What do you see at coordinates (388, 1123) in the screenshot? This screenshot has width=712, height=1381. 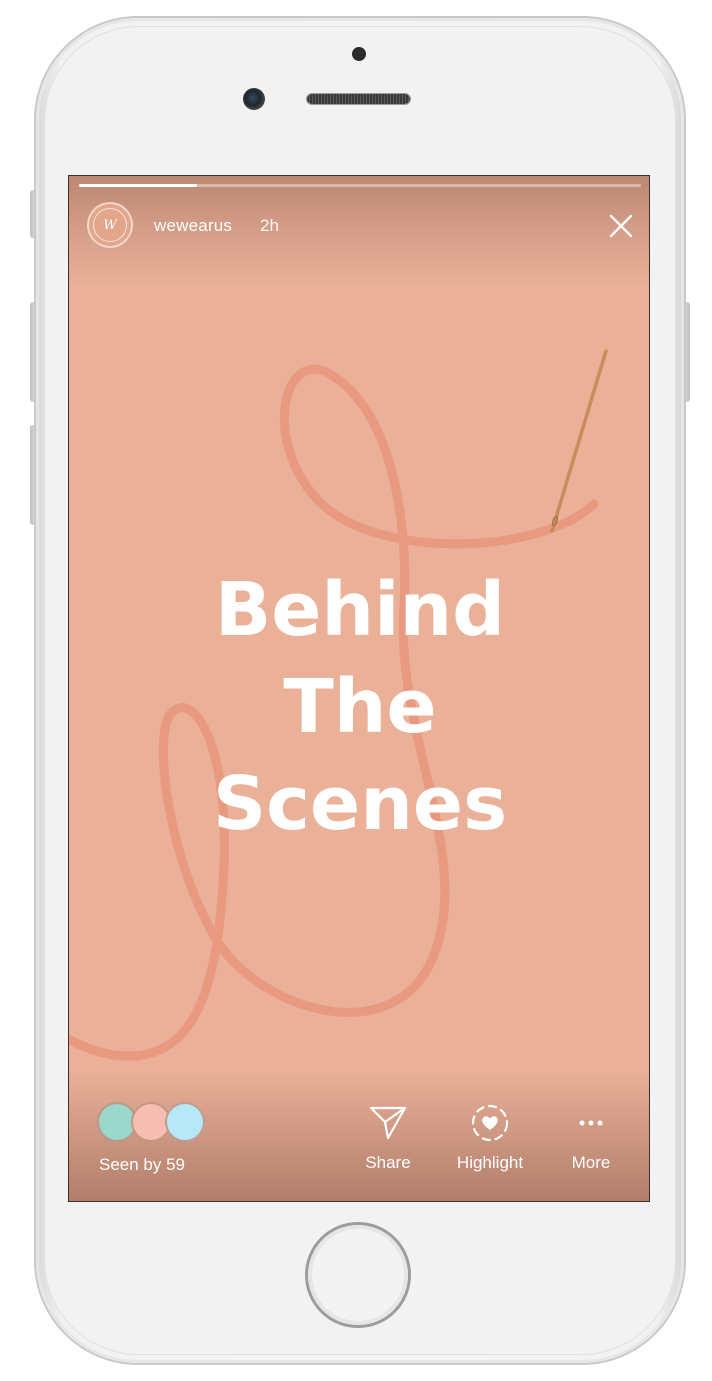 I see `paper-plane-icon` at bounding box center [388, 1123].